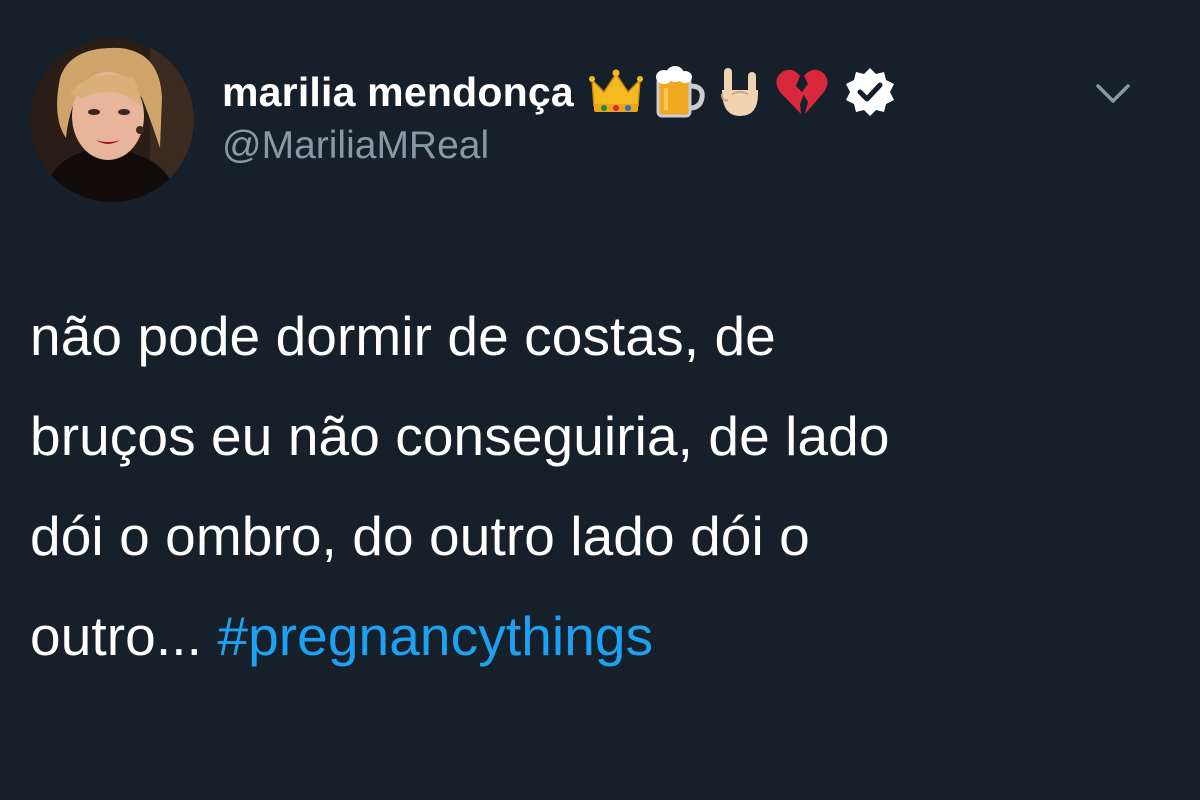 The width and height of the screenshot is (1200, 800). I want to click on hashtag-link: #pregnancythings, so click(435, 636).